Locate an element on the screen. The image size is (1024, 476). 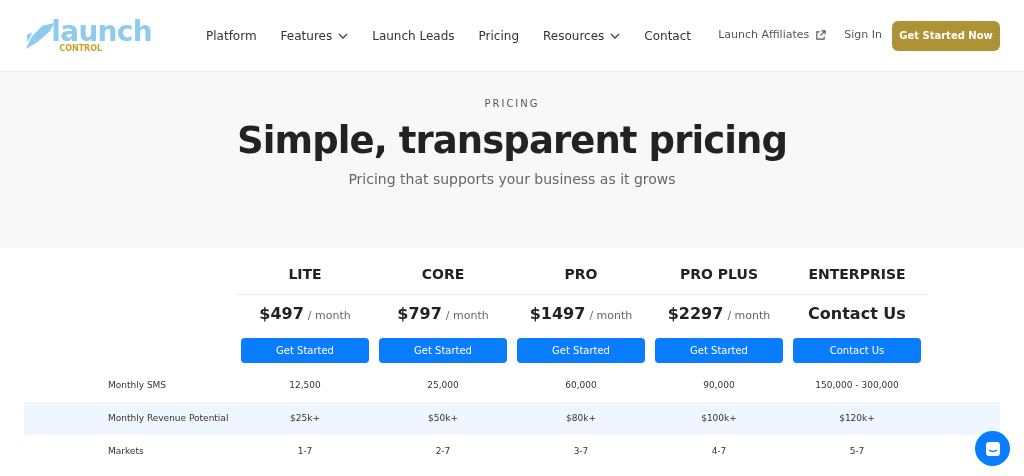
table-cell-text: $80k+ is located at coordinates (581, 418).